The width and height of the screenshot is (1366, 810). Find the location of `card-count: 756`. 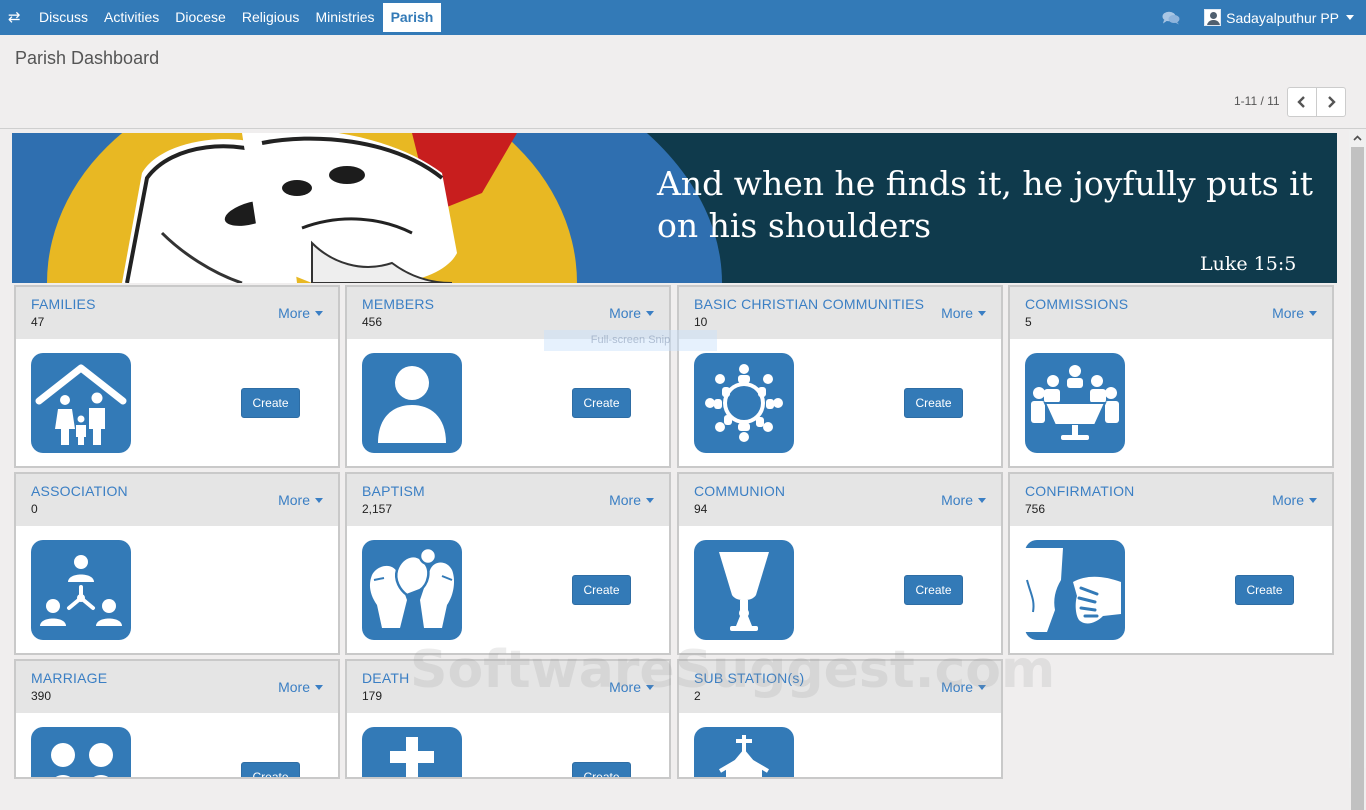

card-count: 756 is located at coordinates (1035, 509).